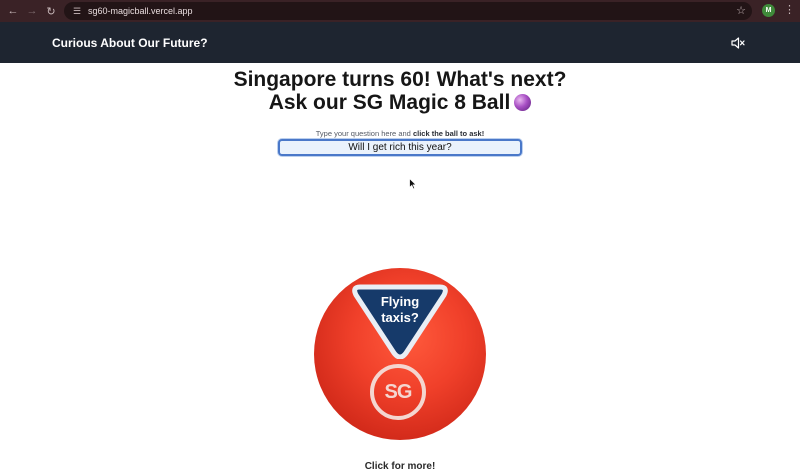  I want to click on ball-answer-line1: Flying, so click(400, 301).